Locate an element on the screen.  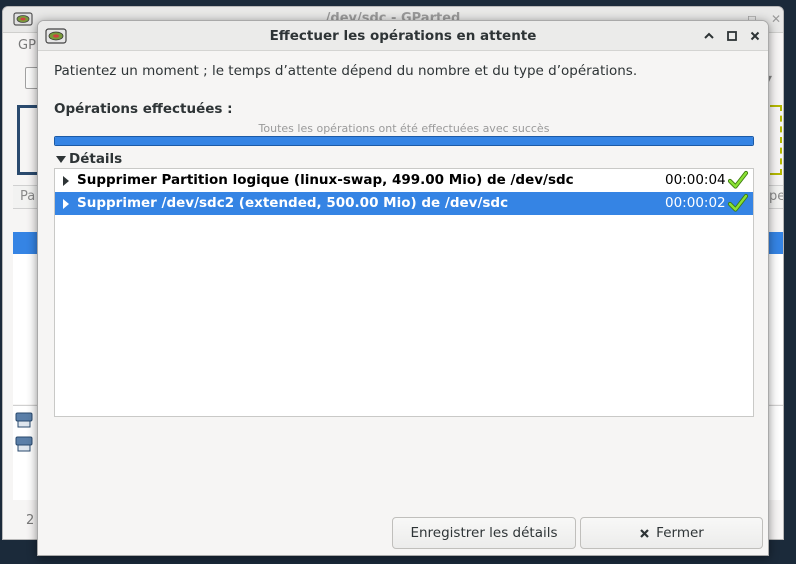
expander-arrow-down-icon is located at coordinates (61, 159).